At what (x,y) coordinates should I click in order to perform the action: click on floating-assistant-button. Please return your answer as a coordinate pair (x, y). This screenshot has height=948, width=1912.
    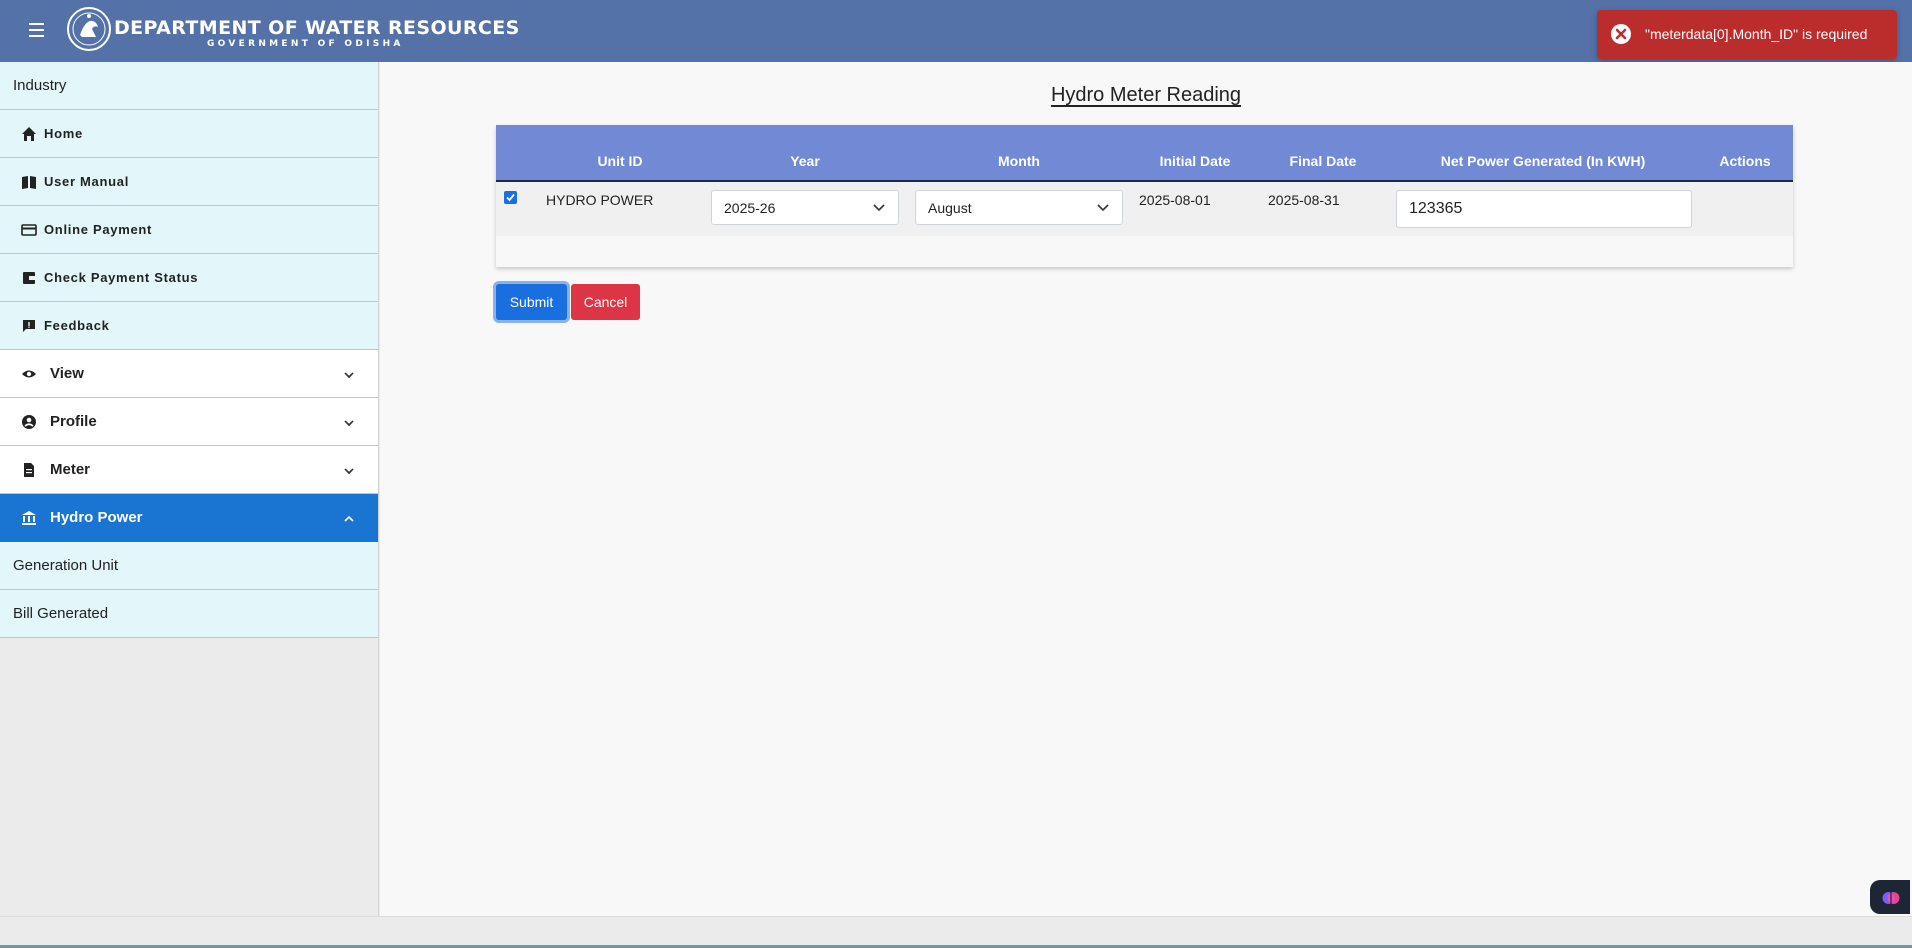
    Looking at the image, I should click on (1890, 897).